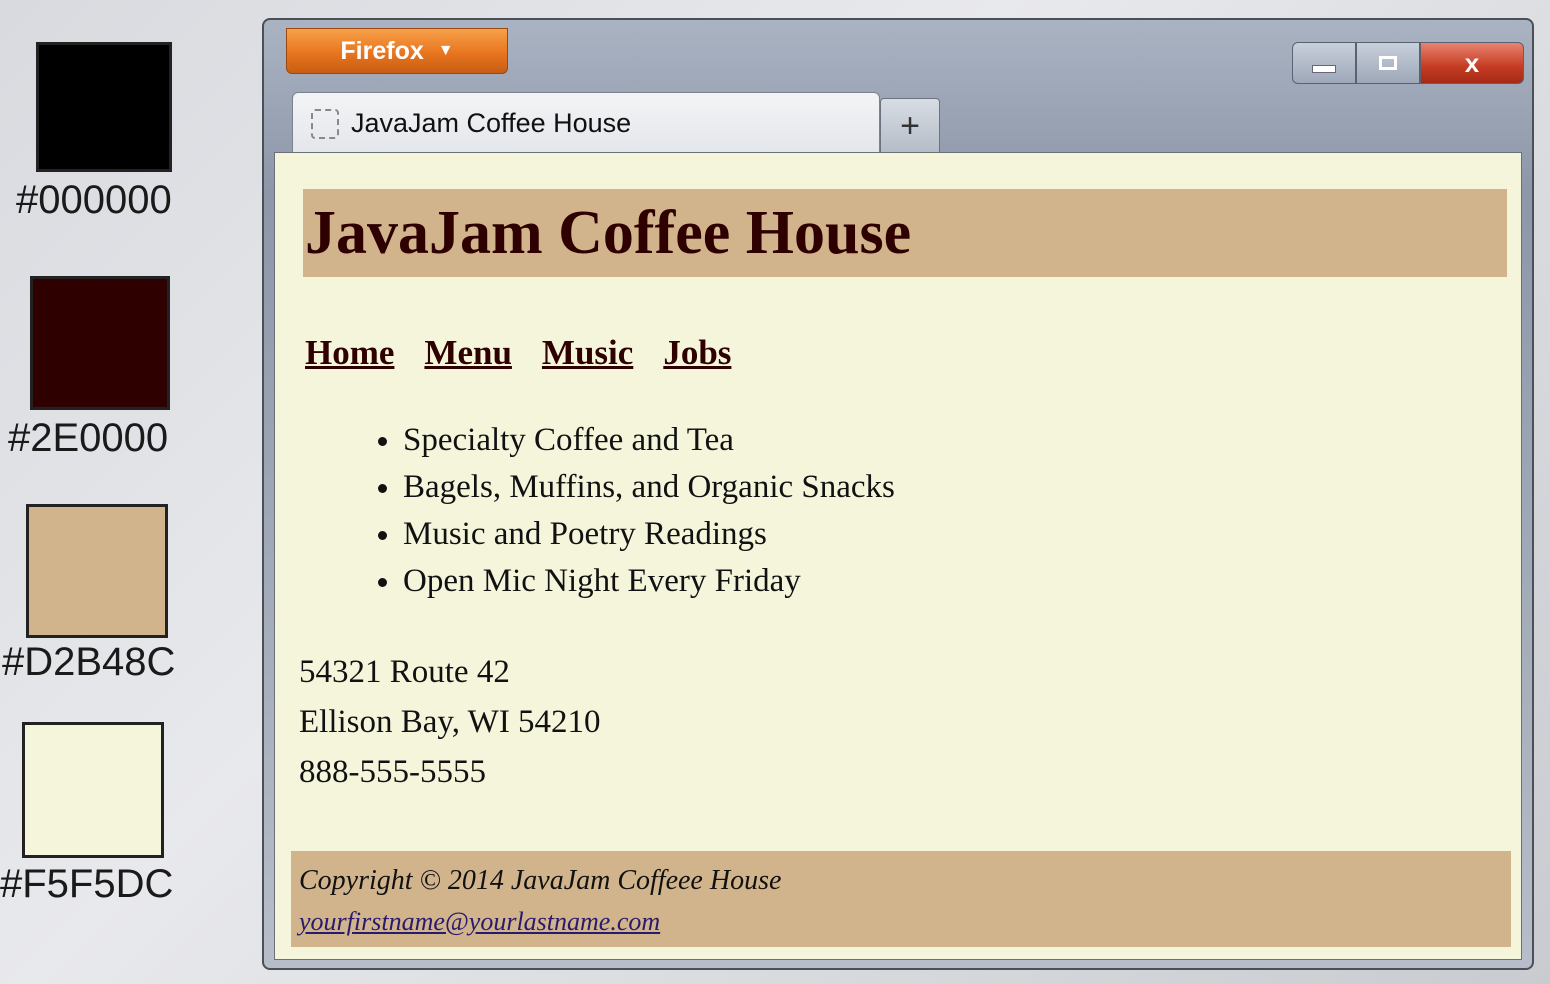 This screenshot has height=984, width=1550. I want to click on browser-tab-active: JavaJam Coffee House, so click(586, 123).